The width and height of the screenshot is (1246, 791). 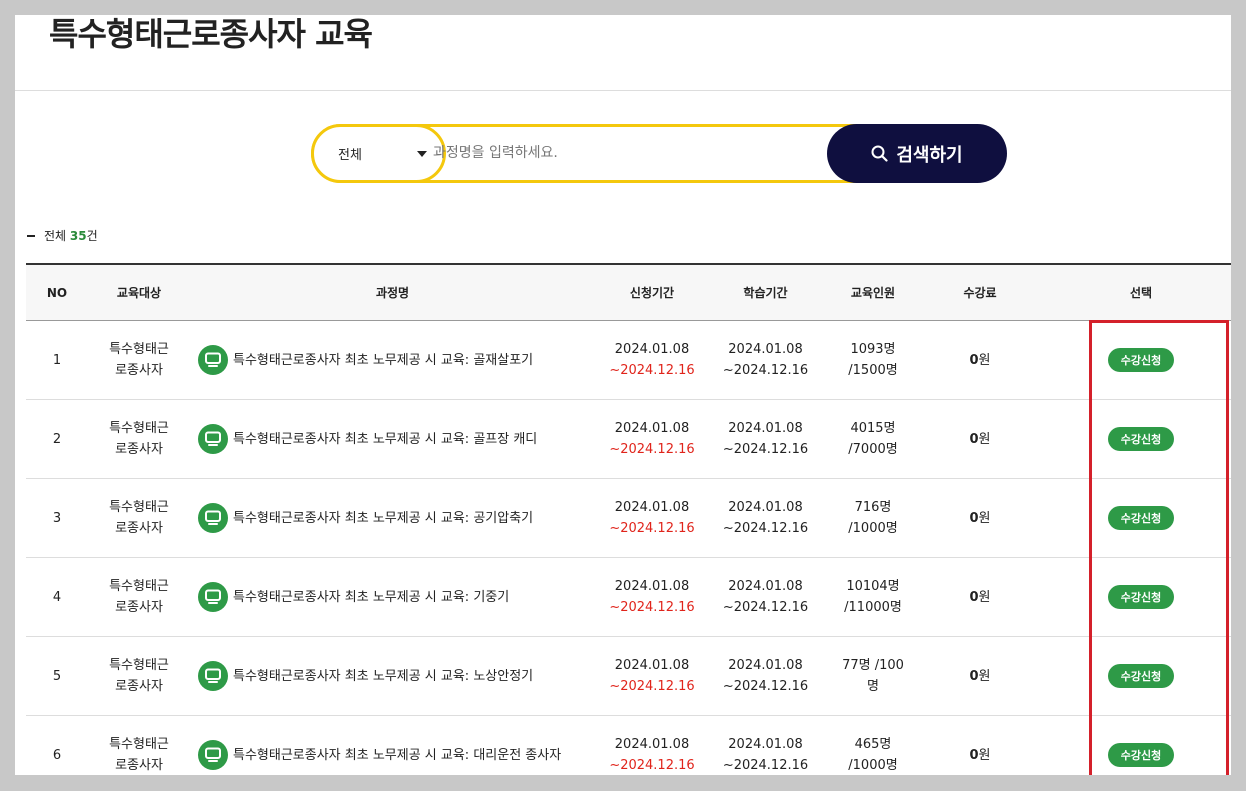 I want to click on header-study-period: 학습기간, so click(x=765, y=292).